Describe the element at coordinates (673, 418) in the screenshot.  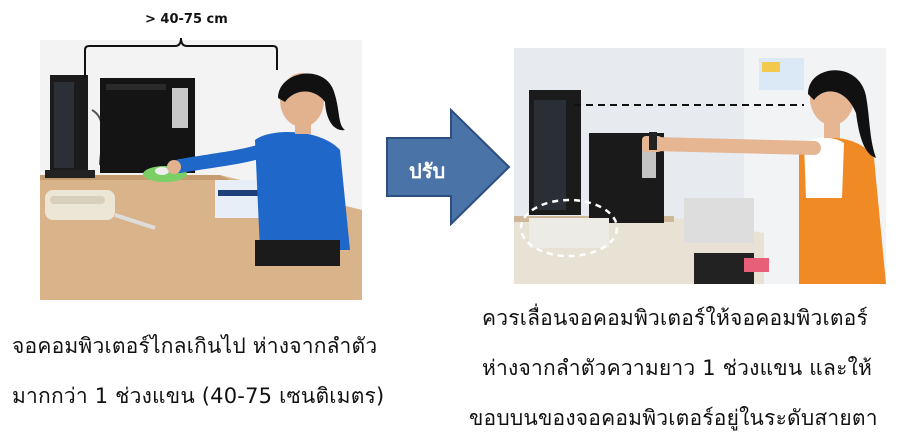
I see `right-caption-line-3: ขอบบนของจอคอมพิวเตอร์อยู่ในระดับสายตา` at that location.